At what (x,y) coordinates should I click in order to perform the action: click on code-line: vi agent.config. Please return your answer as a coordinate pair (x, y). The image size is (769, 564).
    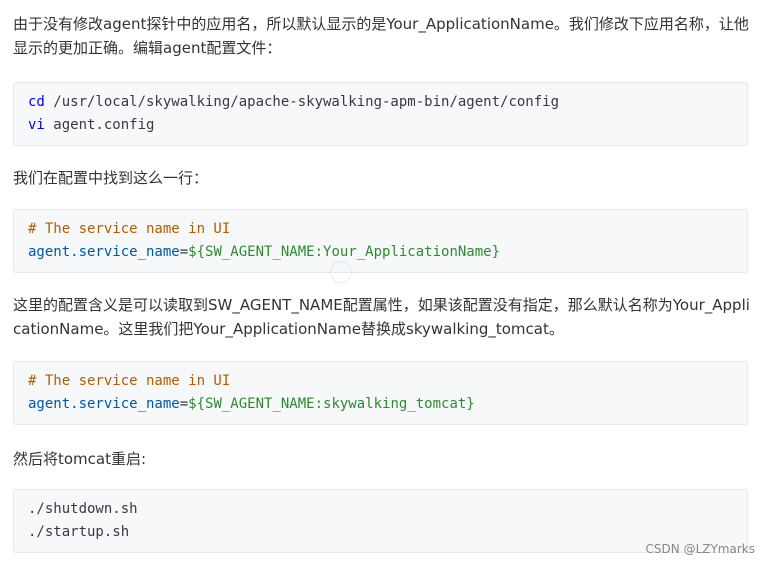
    Looking at the image, I should click on (380, 125).